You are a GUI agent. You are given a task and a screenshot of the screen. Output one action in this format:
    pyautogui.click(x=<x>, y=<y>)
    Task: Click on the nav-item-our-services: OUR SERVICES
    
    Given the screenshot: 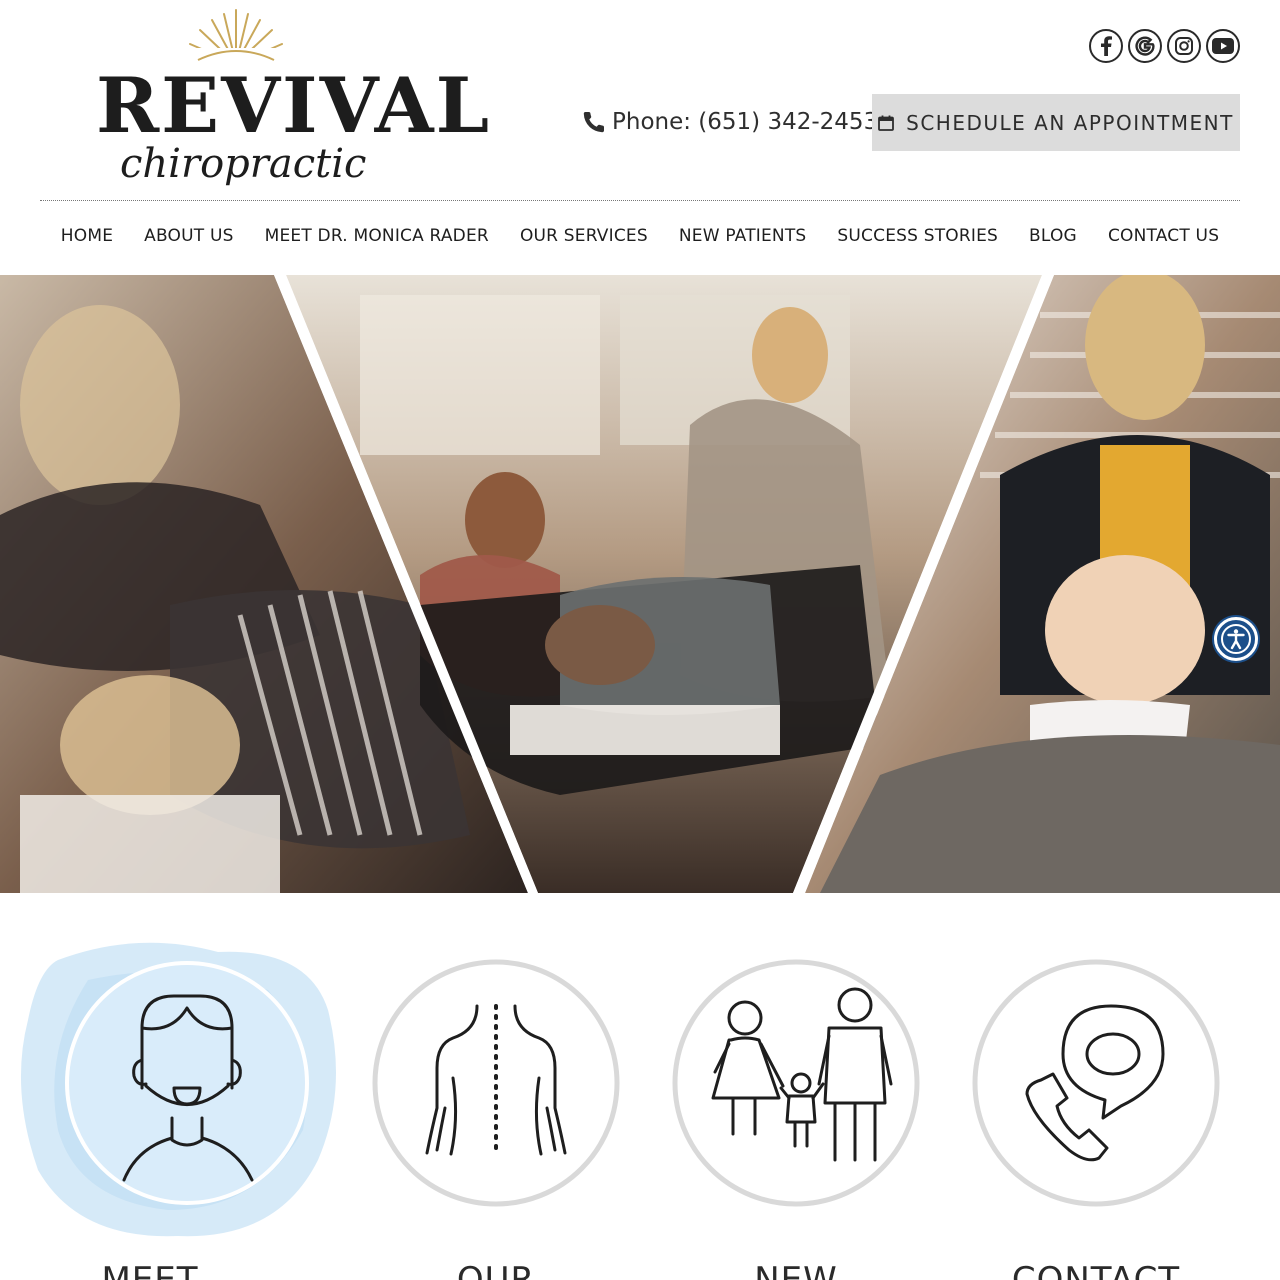 What is the action you would take?
    pyautogui.click(x=583, y=236)
    